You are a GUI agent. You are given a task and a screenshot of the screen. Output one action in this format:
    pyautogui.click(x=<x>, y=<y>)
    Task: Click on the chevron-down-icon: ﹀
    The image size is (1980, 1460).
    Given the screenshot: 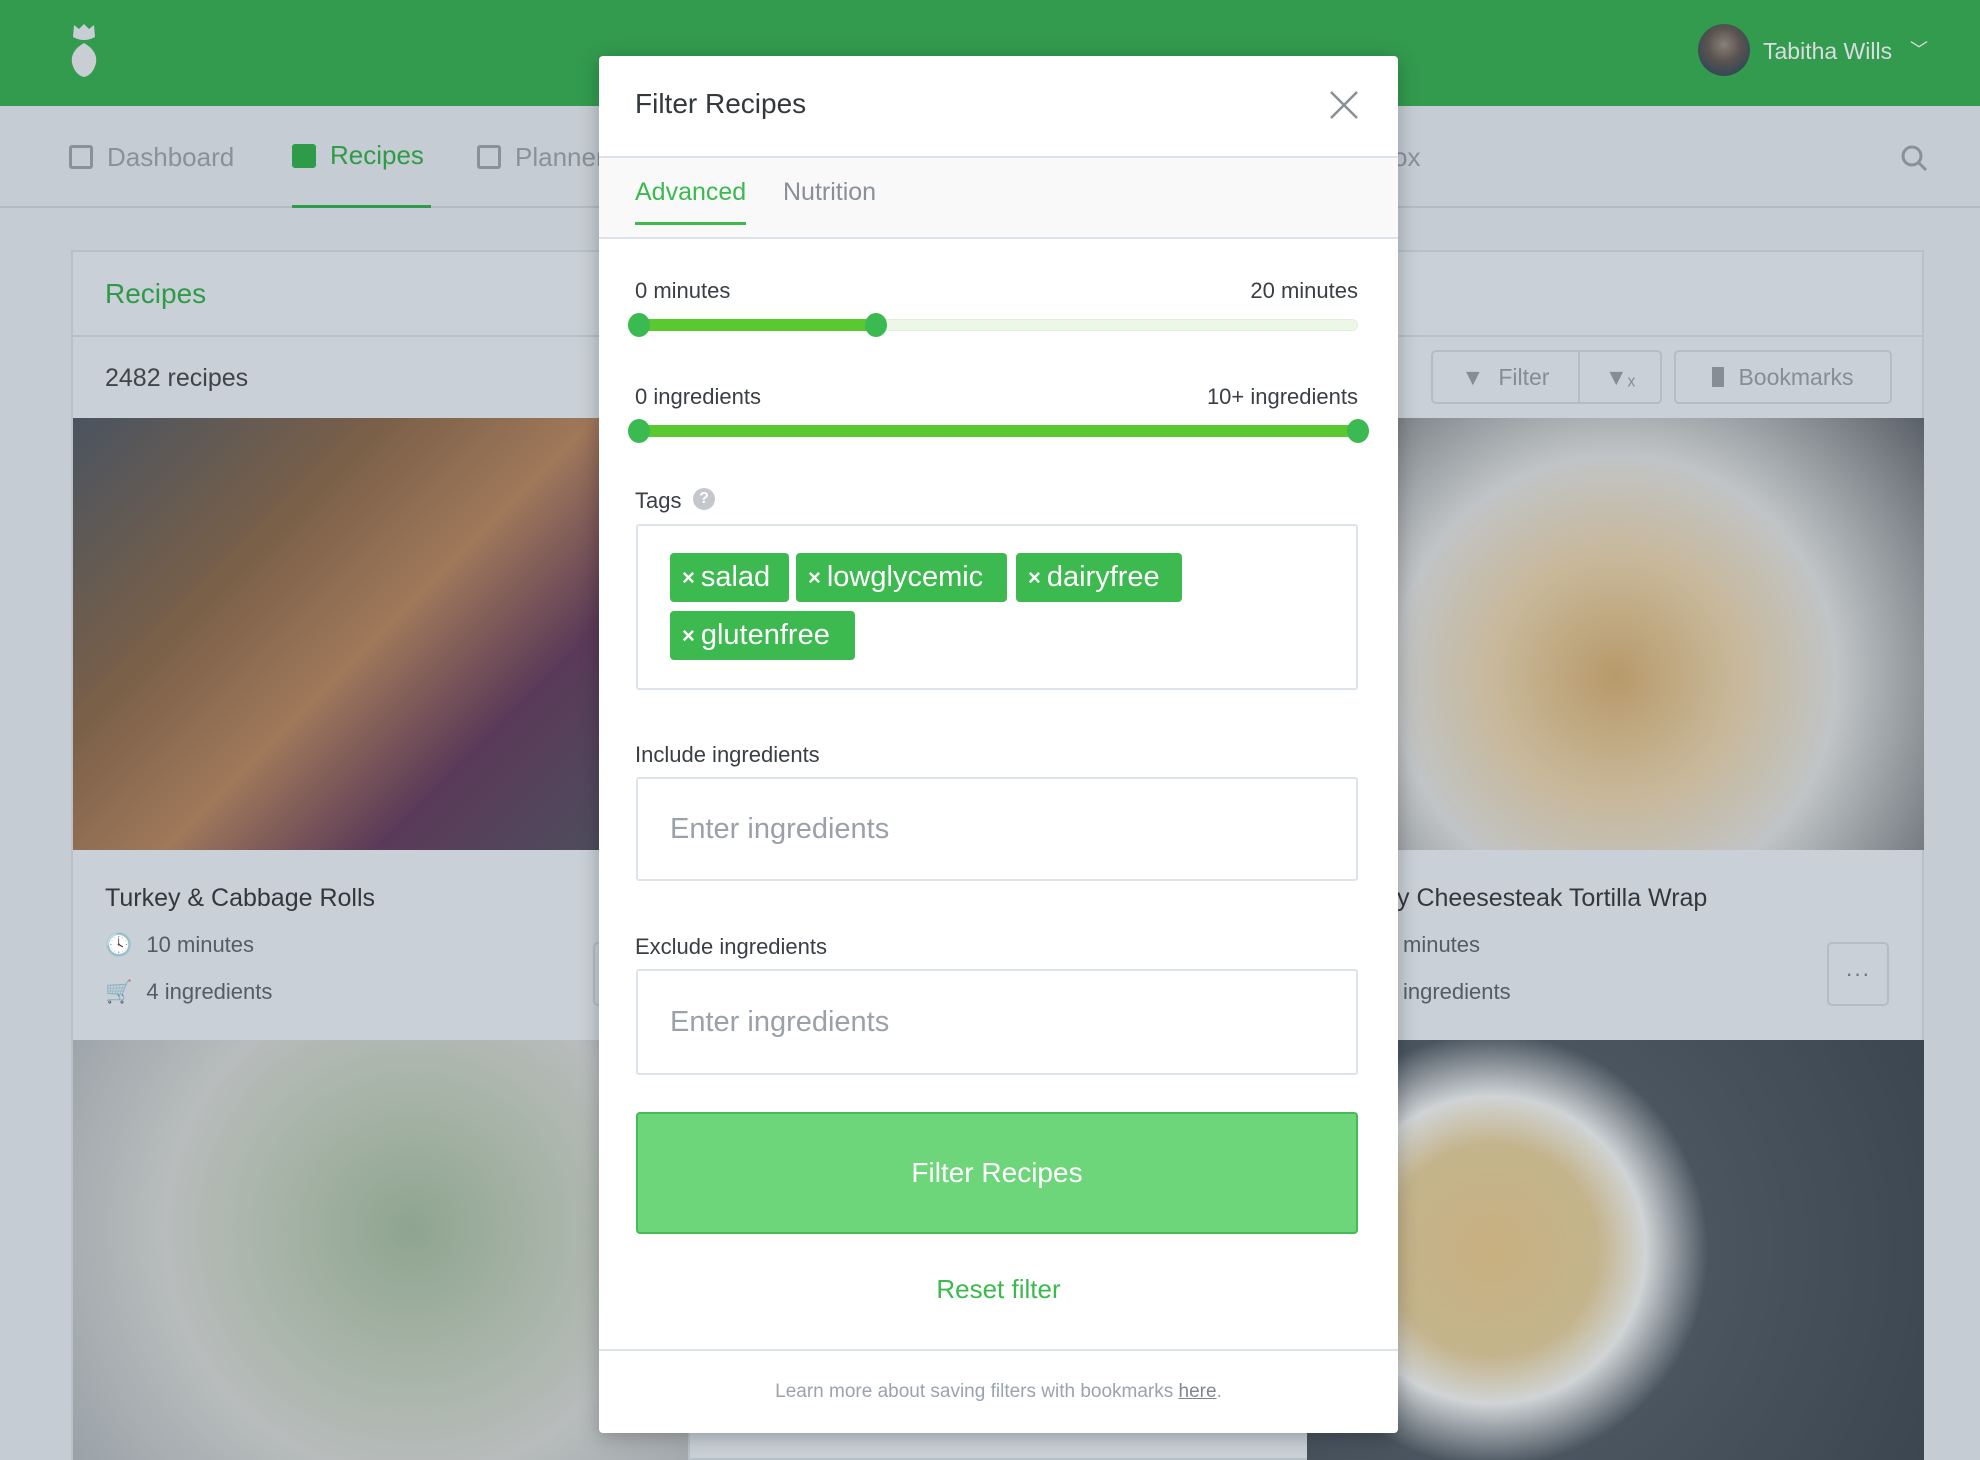 What is the action you would take?
    pyautogui.click(x=1919, y=49)
    